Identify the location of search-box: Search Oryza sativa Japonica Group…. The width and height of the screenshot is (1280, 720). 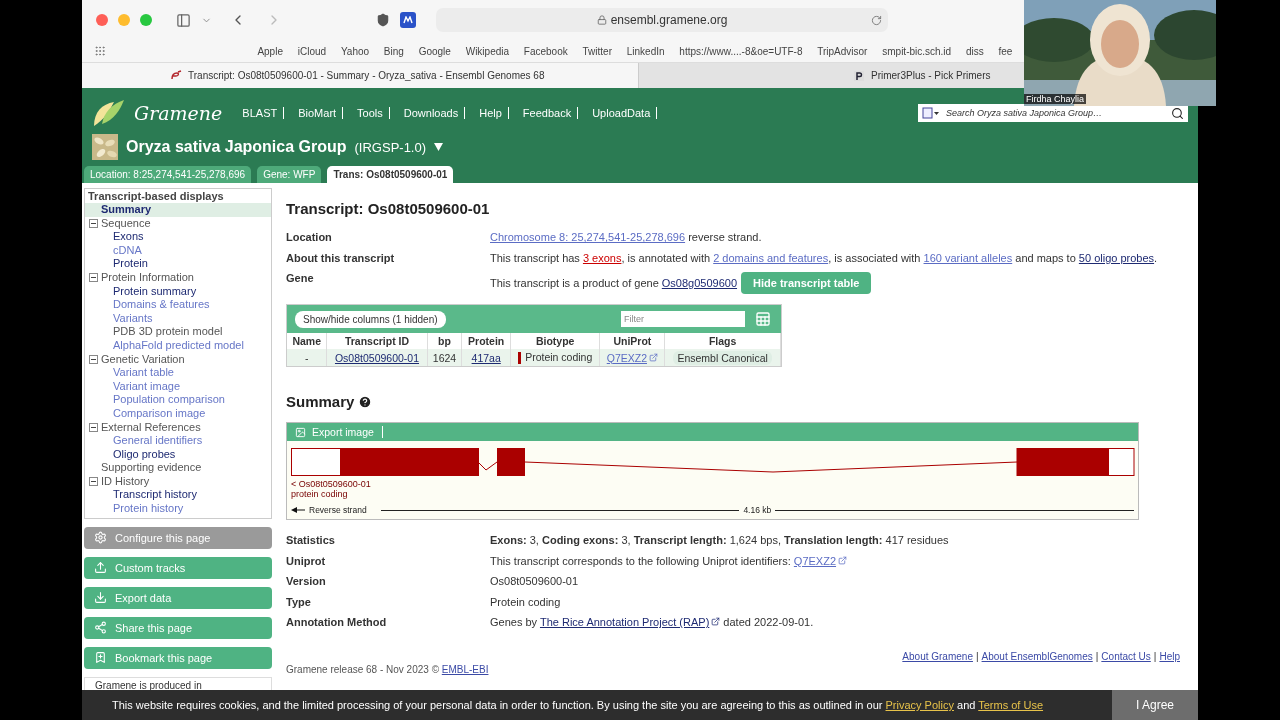
(1053, 113).